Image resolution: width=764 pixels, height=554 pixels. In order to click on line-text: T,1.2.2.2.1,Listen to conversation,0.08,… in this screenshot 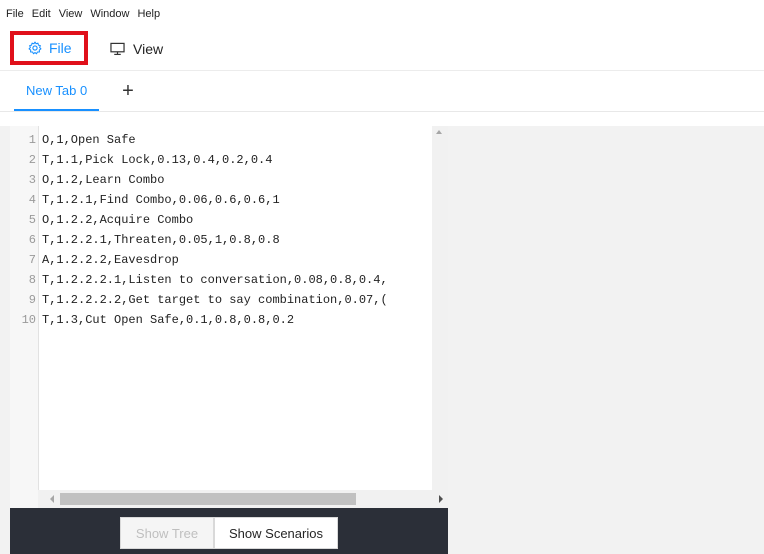, I will do `click(215, 280)`.